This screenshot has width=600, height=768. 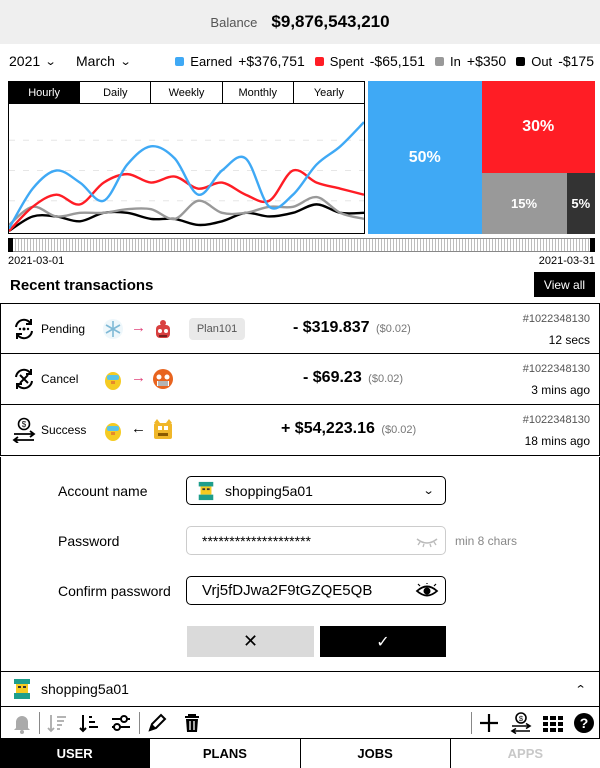 I want to click on confirm-password-field: Vrj5fDJwa2F9tGZQE5QB, so click(x=316, y=590).